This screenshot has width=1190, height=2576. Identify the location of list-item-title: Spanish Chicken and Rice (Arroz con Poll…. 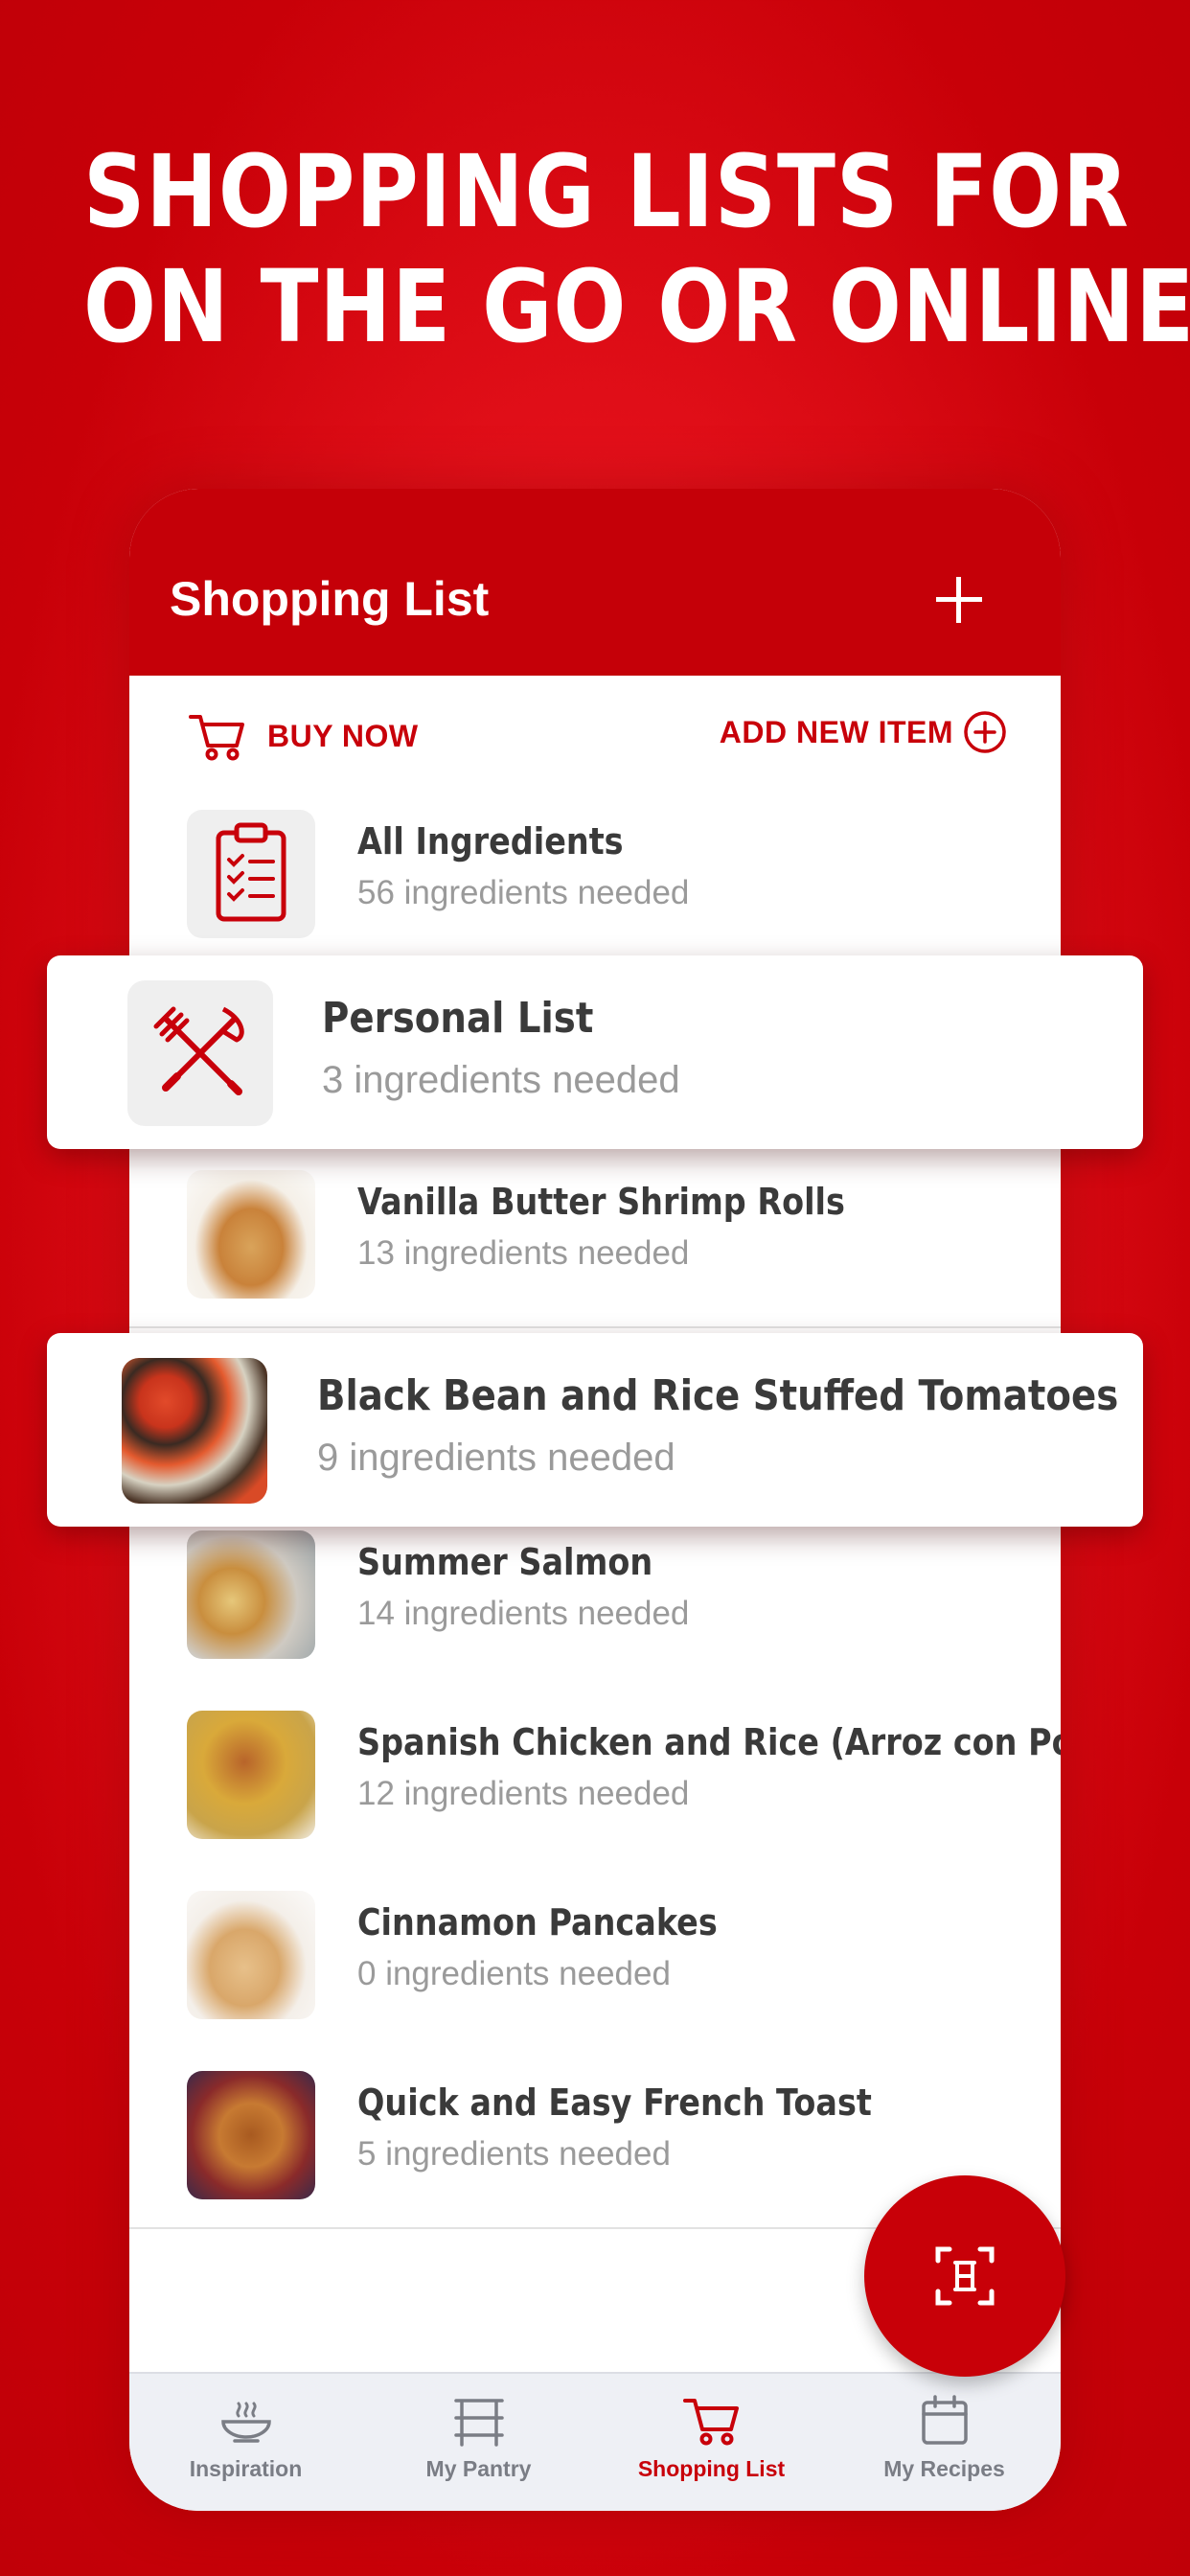
(709, 1742).